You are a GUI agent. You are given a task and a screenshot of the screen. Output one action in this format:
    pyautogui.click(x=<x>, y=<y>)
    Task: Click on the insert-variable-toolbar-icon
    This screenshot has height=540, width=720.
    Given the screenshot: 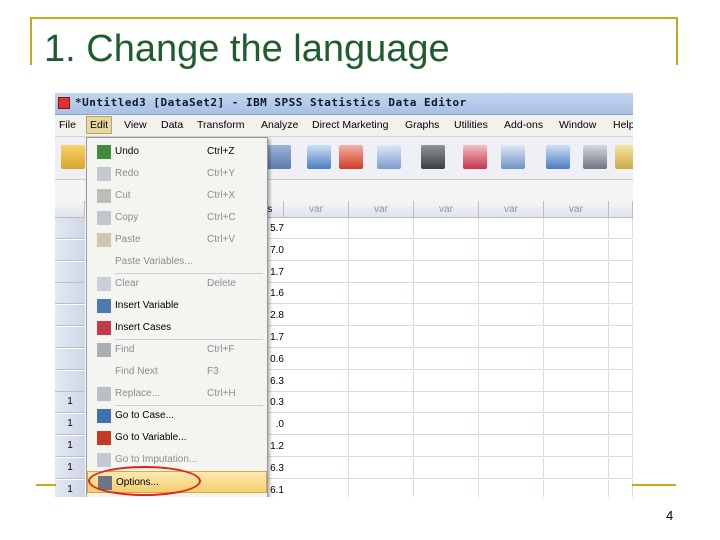 What is the action you would take?
    pyautogui.click(x=513, y=157)
    